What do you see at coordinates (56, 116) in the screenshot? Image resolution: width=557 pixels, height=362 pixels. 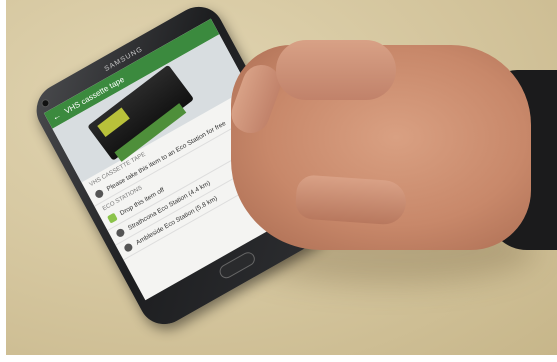 I see `back-arrow-icon: ←` at bounding box center [56, 116].